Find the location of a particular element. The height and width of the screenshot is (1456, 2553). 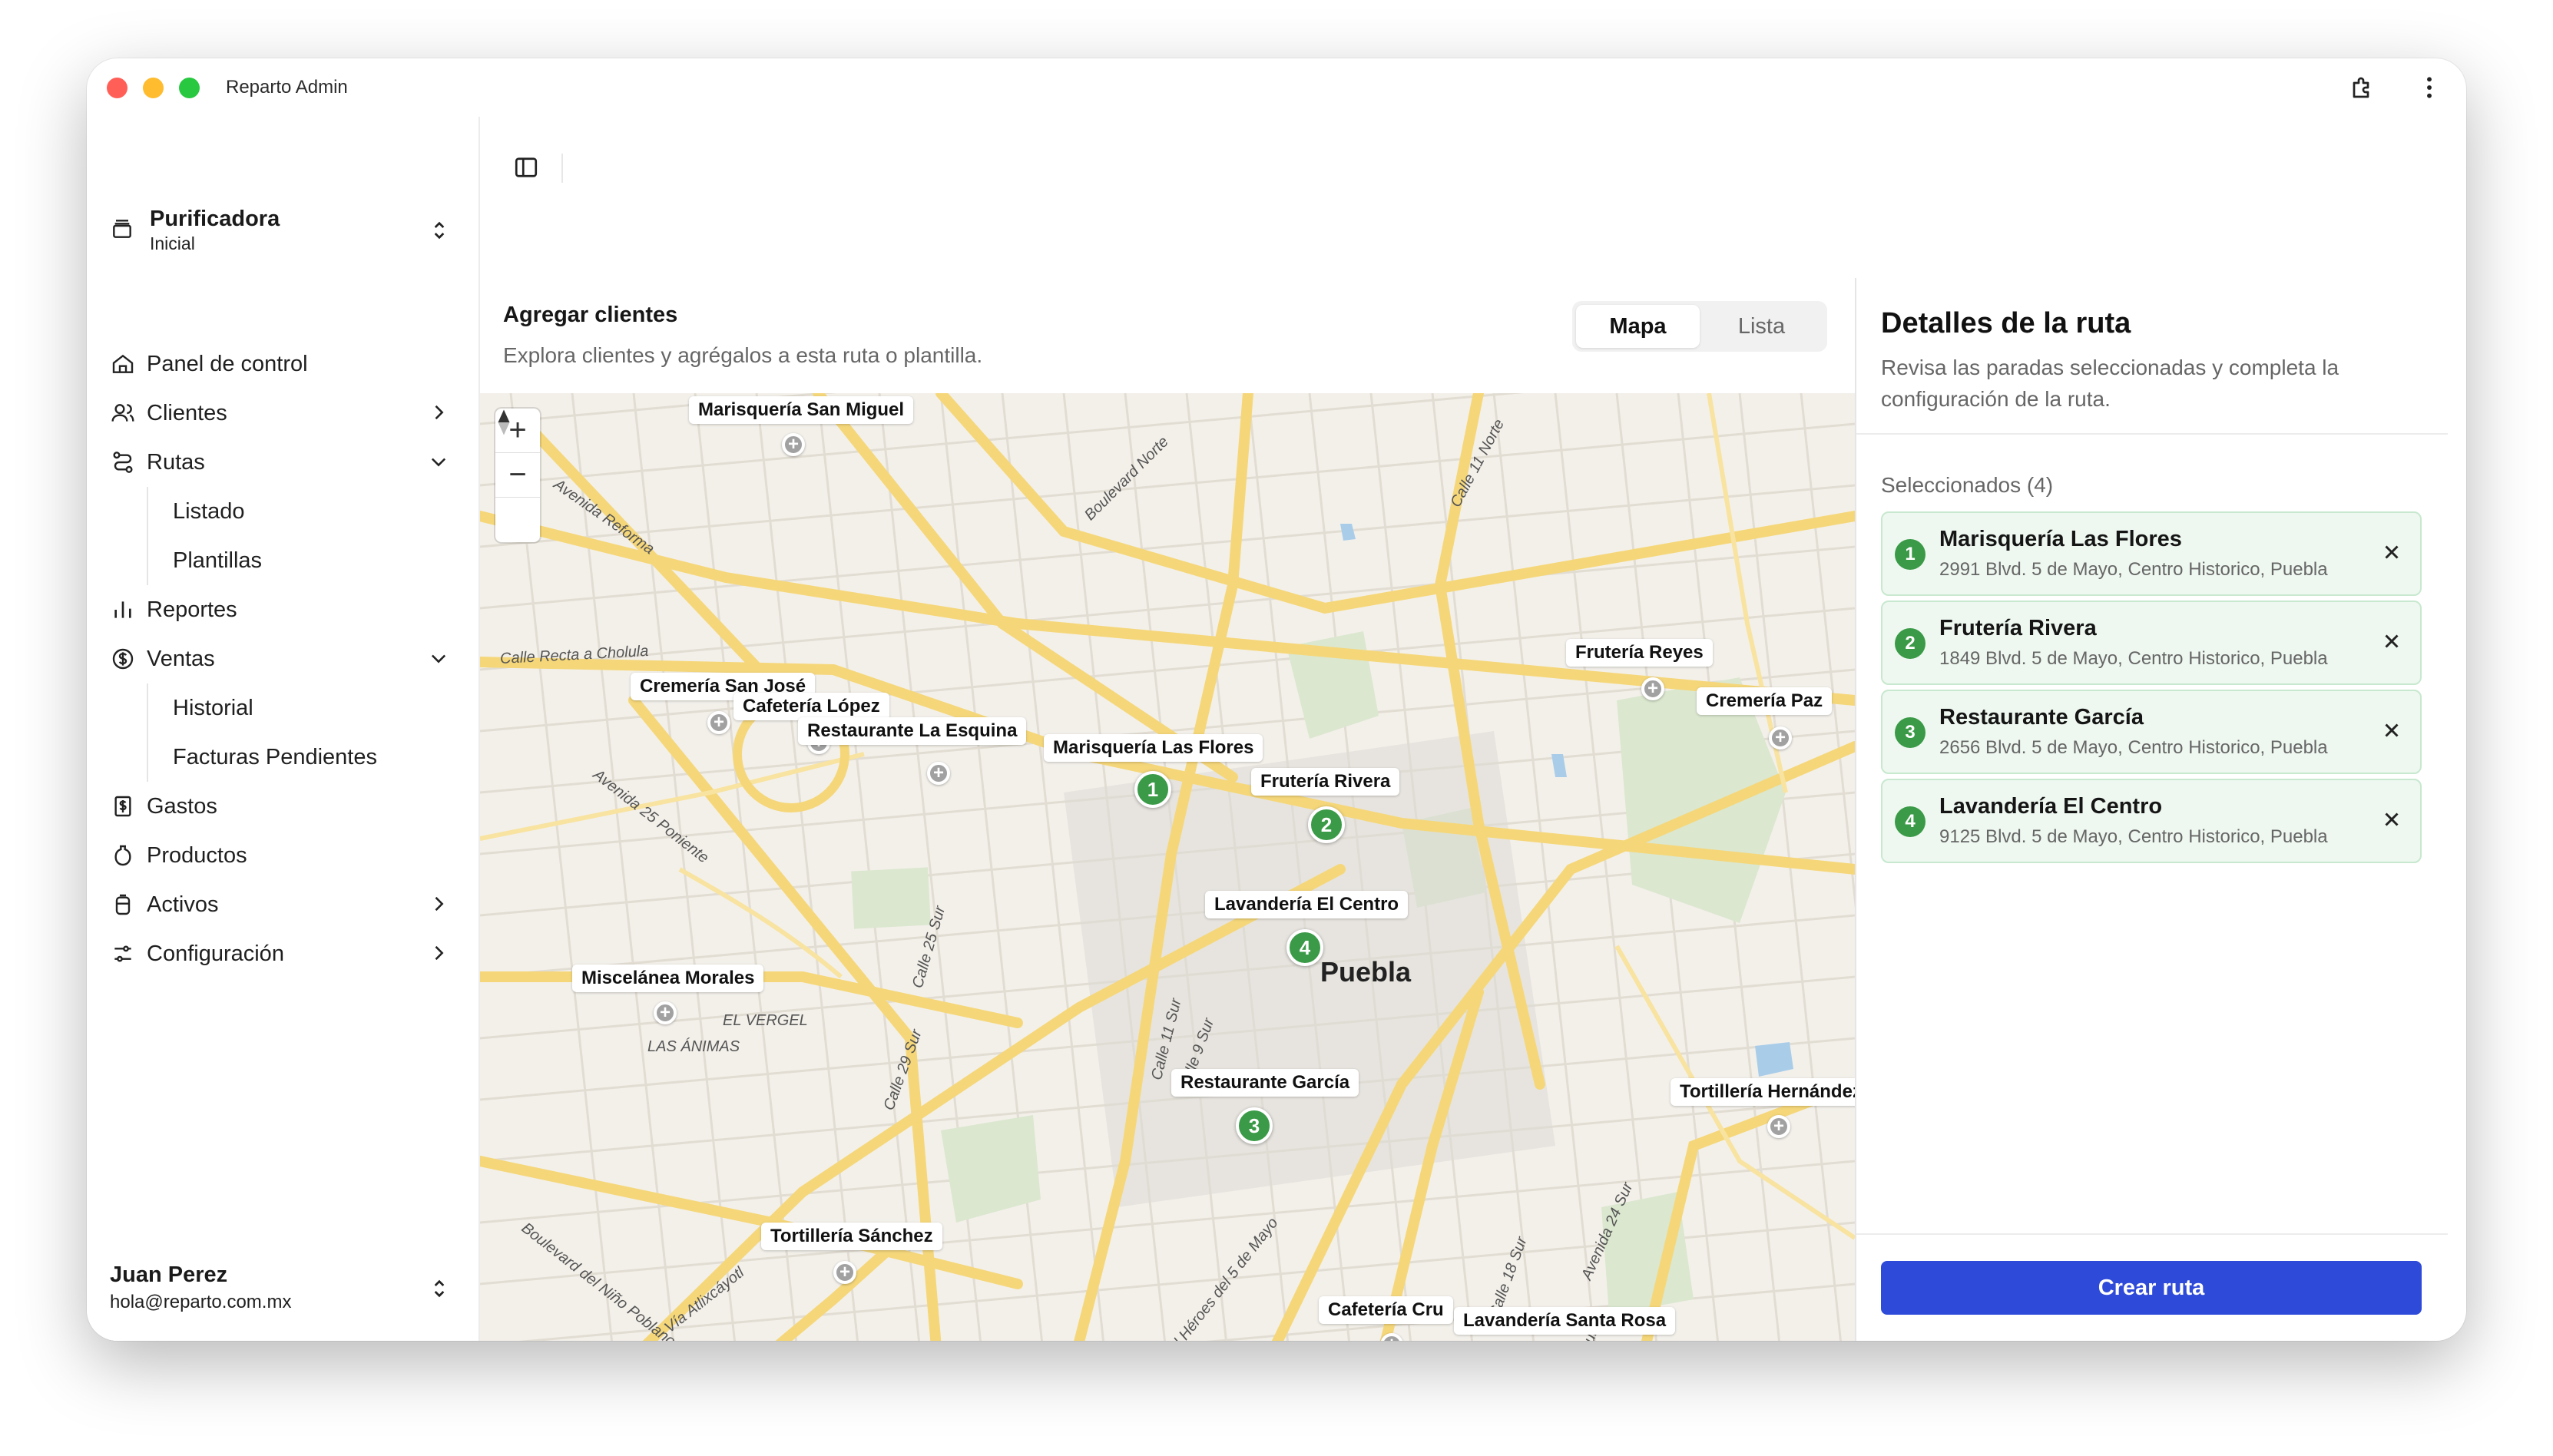

close-window-button is located at coordinates (117, 87).